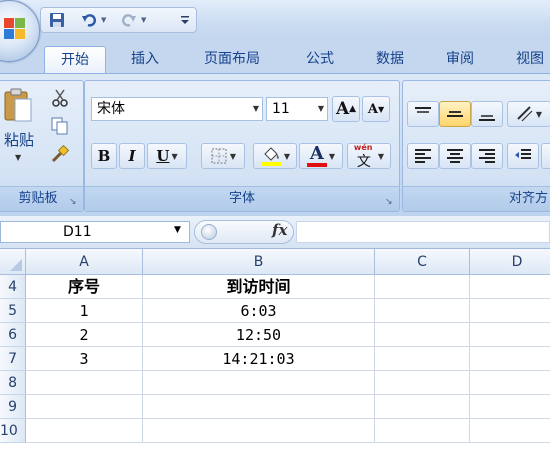 Image resolution: width=550 pixels, height=454 pixels. What do you see at coordinates (18, 157) in the screenshot?
I see `paste-dropdown-icon: ▼` at bounding box center [18, 157].